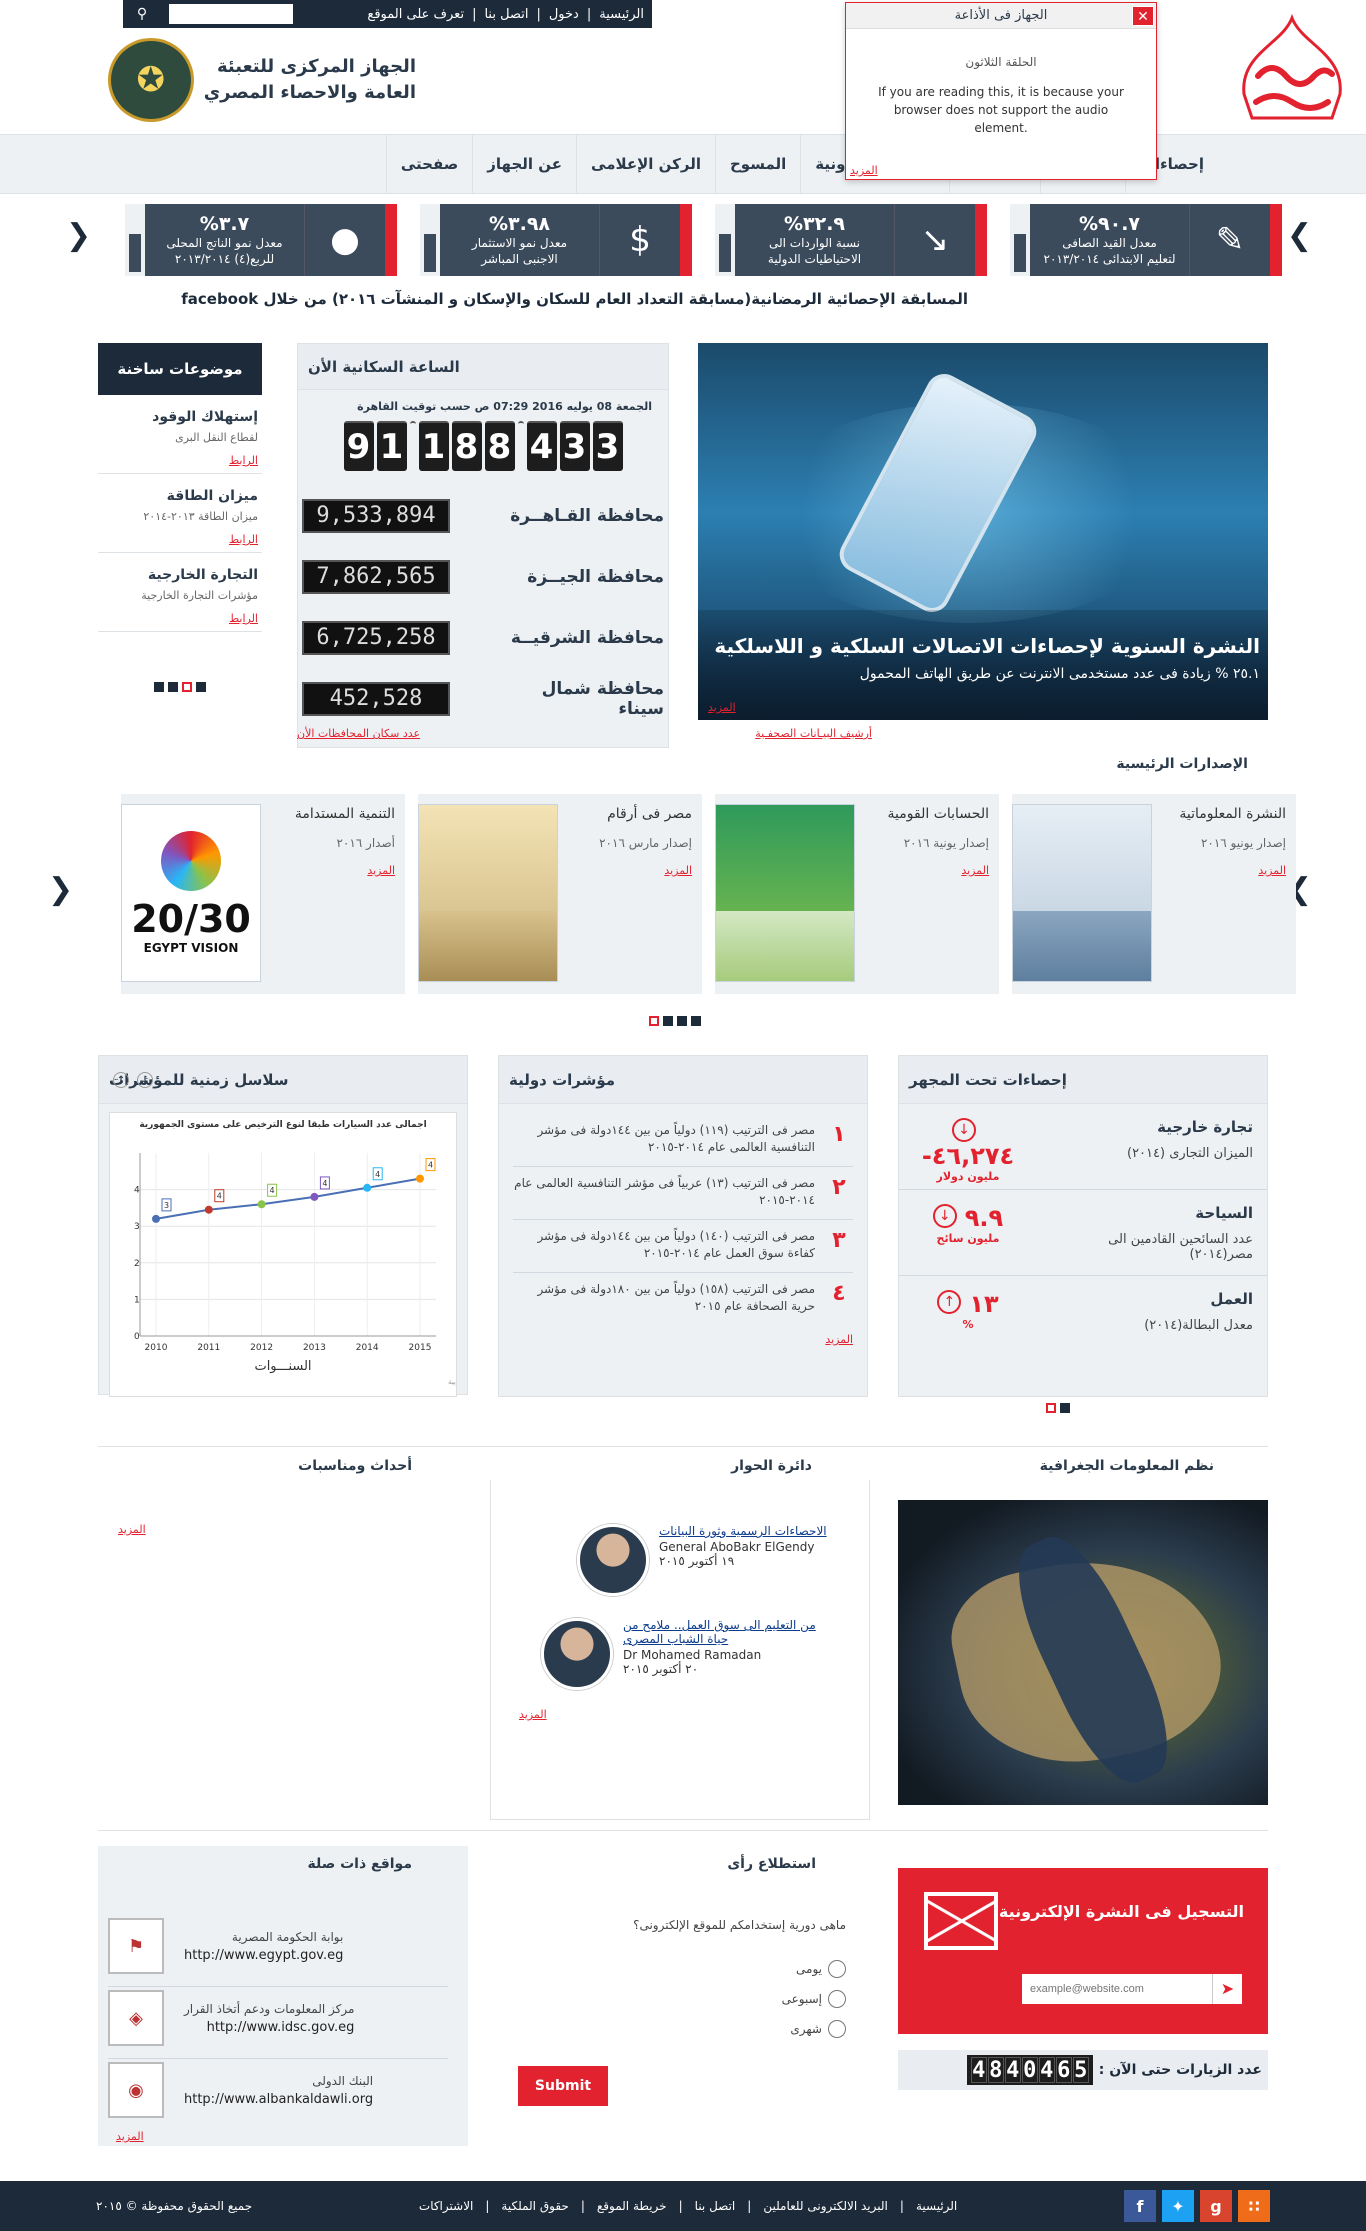  I want to click on international-indicators-title: مؤشرات دولية, so click(683, 1080).